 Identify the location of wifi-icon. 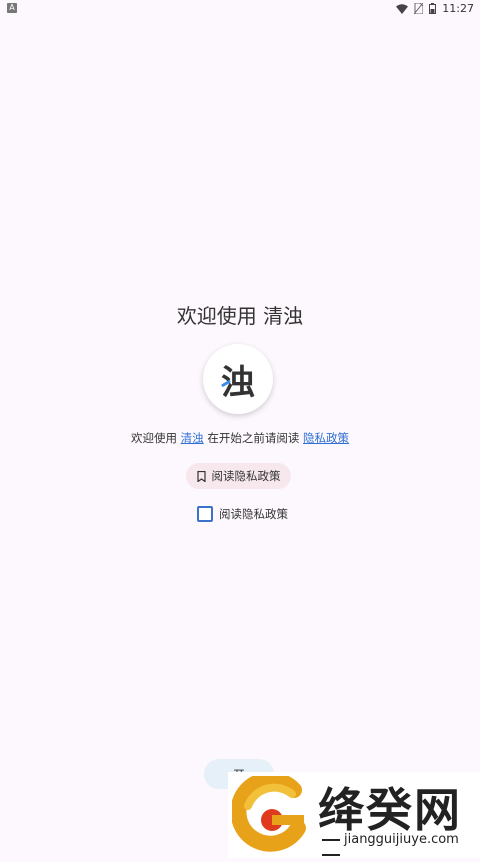
(402, 8).